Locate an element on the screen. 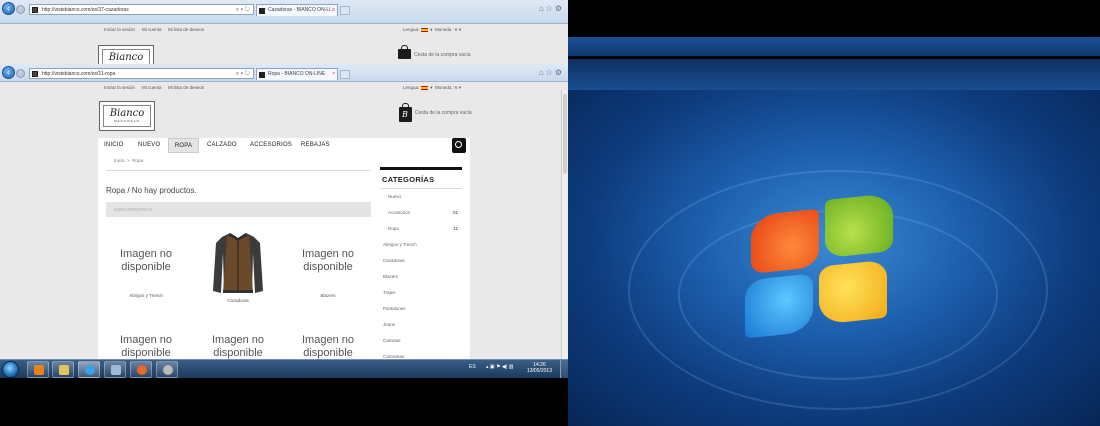 The image size is (1100, 426). home-star-gear-icons-front: ⌂☆⚙ is located at coordinates (551, 72).